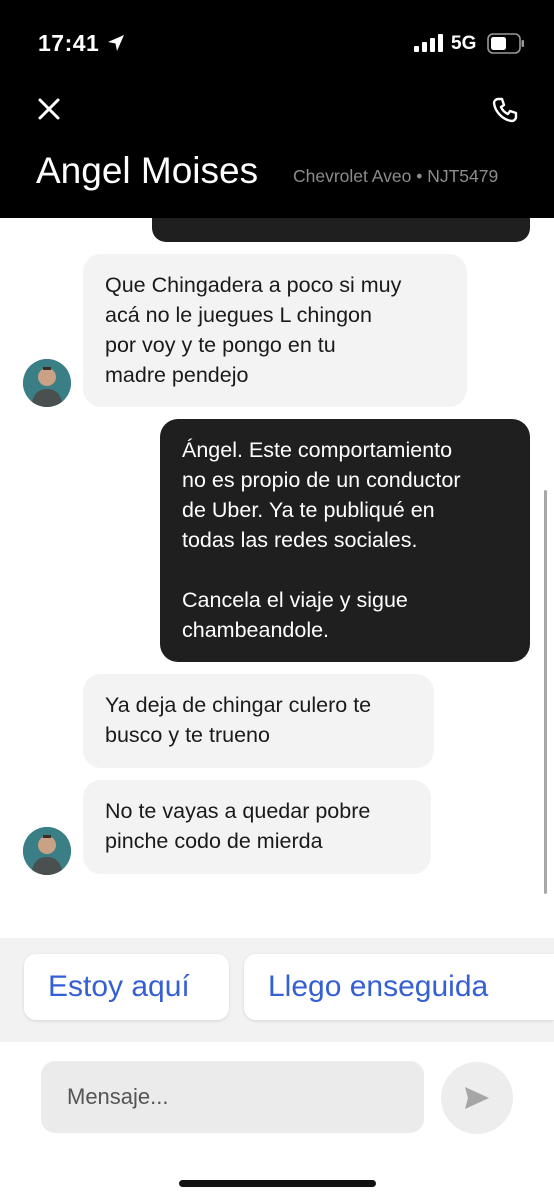  Describe the element at coordinates (277, 1183) in the screenshot. I see `home-indicator` at that location.